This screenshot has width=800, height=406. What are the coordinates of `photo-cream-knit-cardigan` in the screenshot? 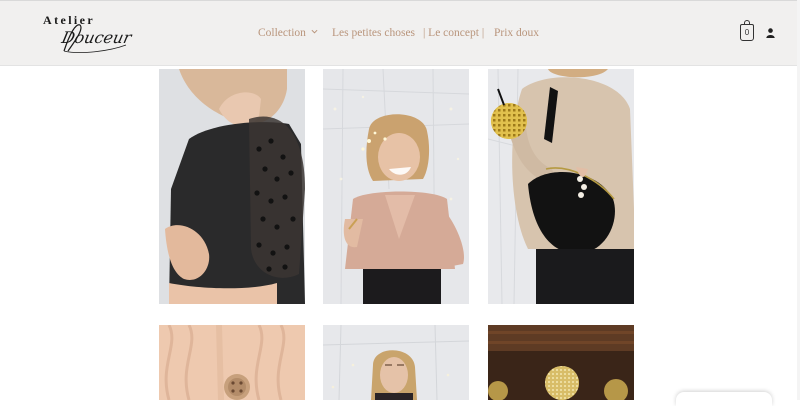 It's located at (232, 362).